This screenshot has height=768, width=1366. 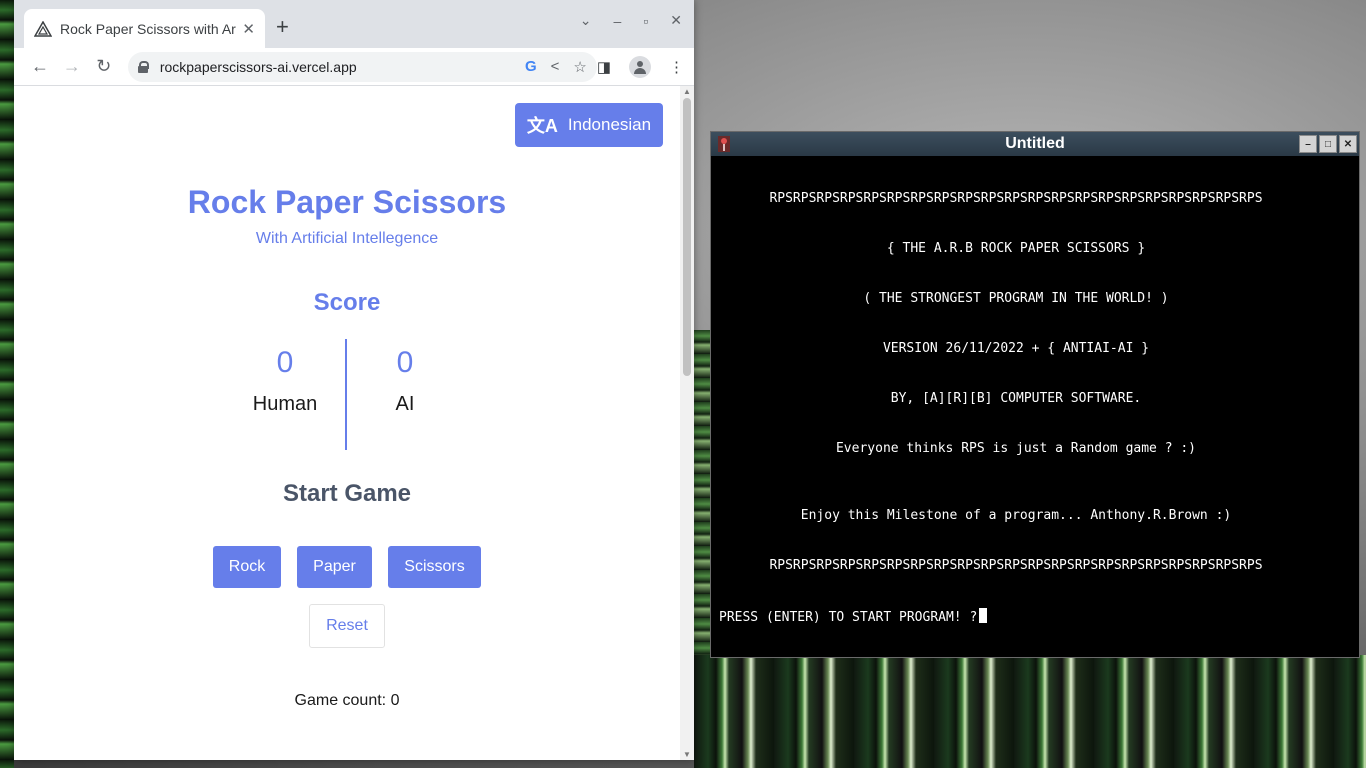 I want to click on rock-button: Rock, so click(x=247, y=567).